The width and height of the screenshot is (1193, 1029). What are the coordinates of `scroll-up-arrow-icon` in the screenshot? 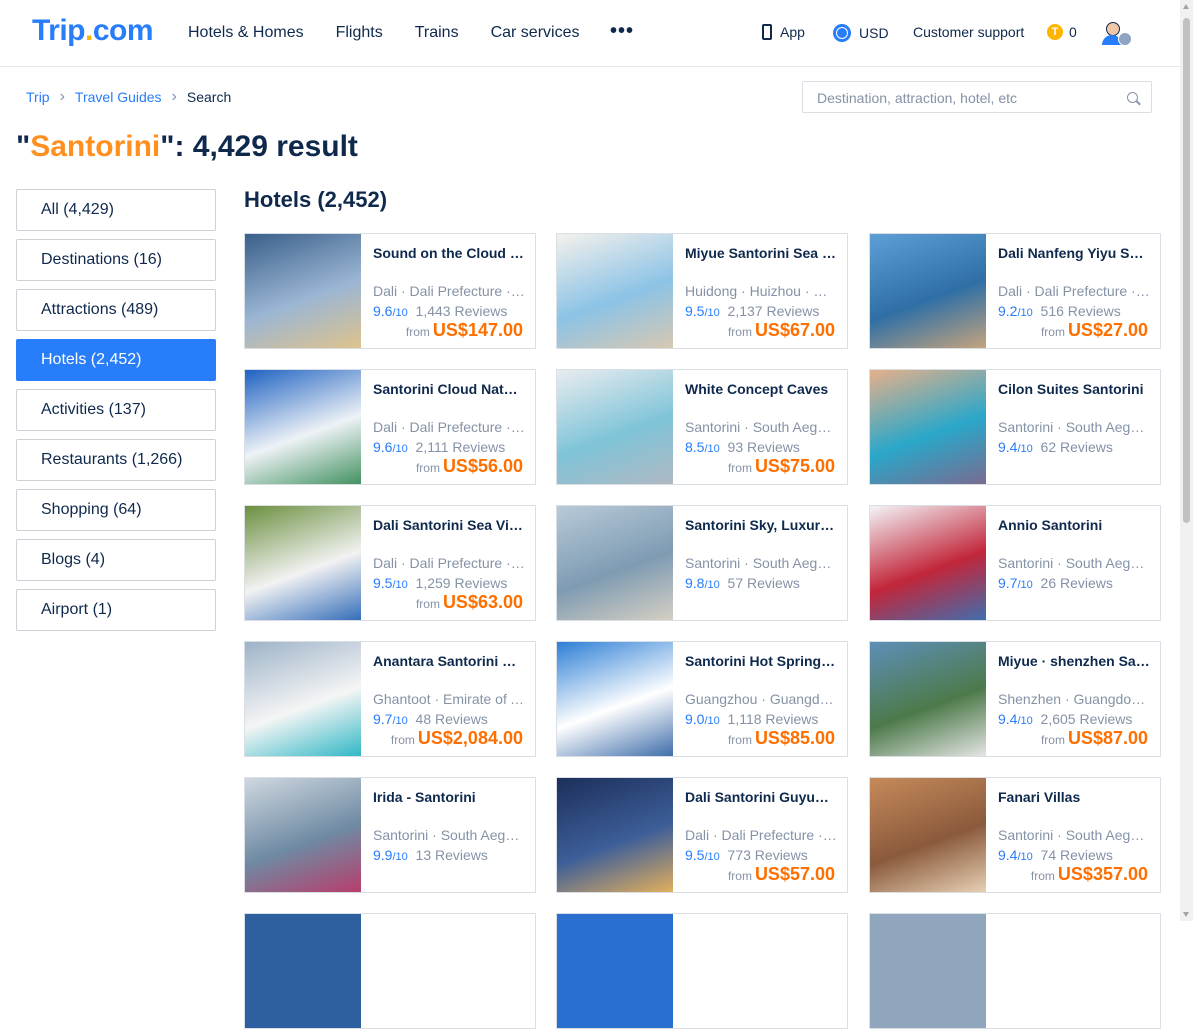 It's located at (1186, 6).